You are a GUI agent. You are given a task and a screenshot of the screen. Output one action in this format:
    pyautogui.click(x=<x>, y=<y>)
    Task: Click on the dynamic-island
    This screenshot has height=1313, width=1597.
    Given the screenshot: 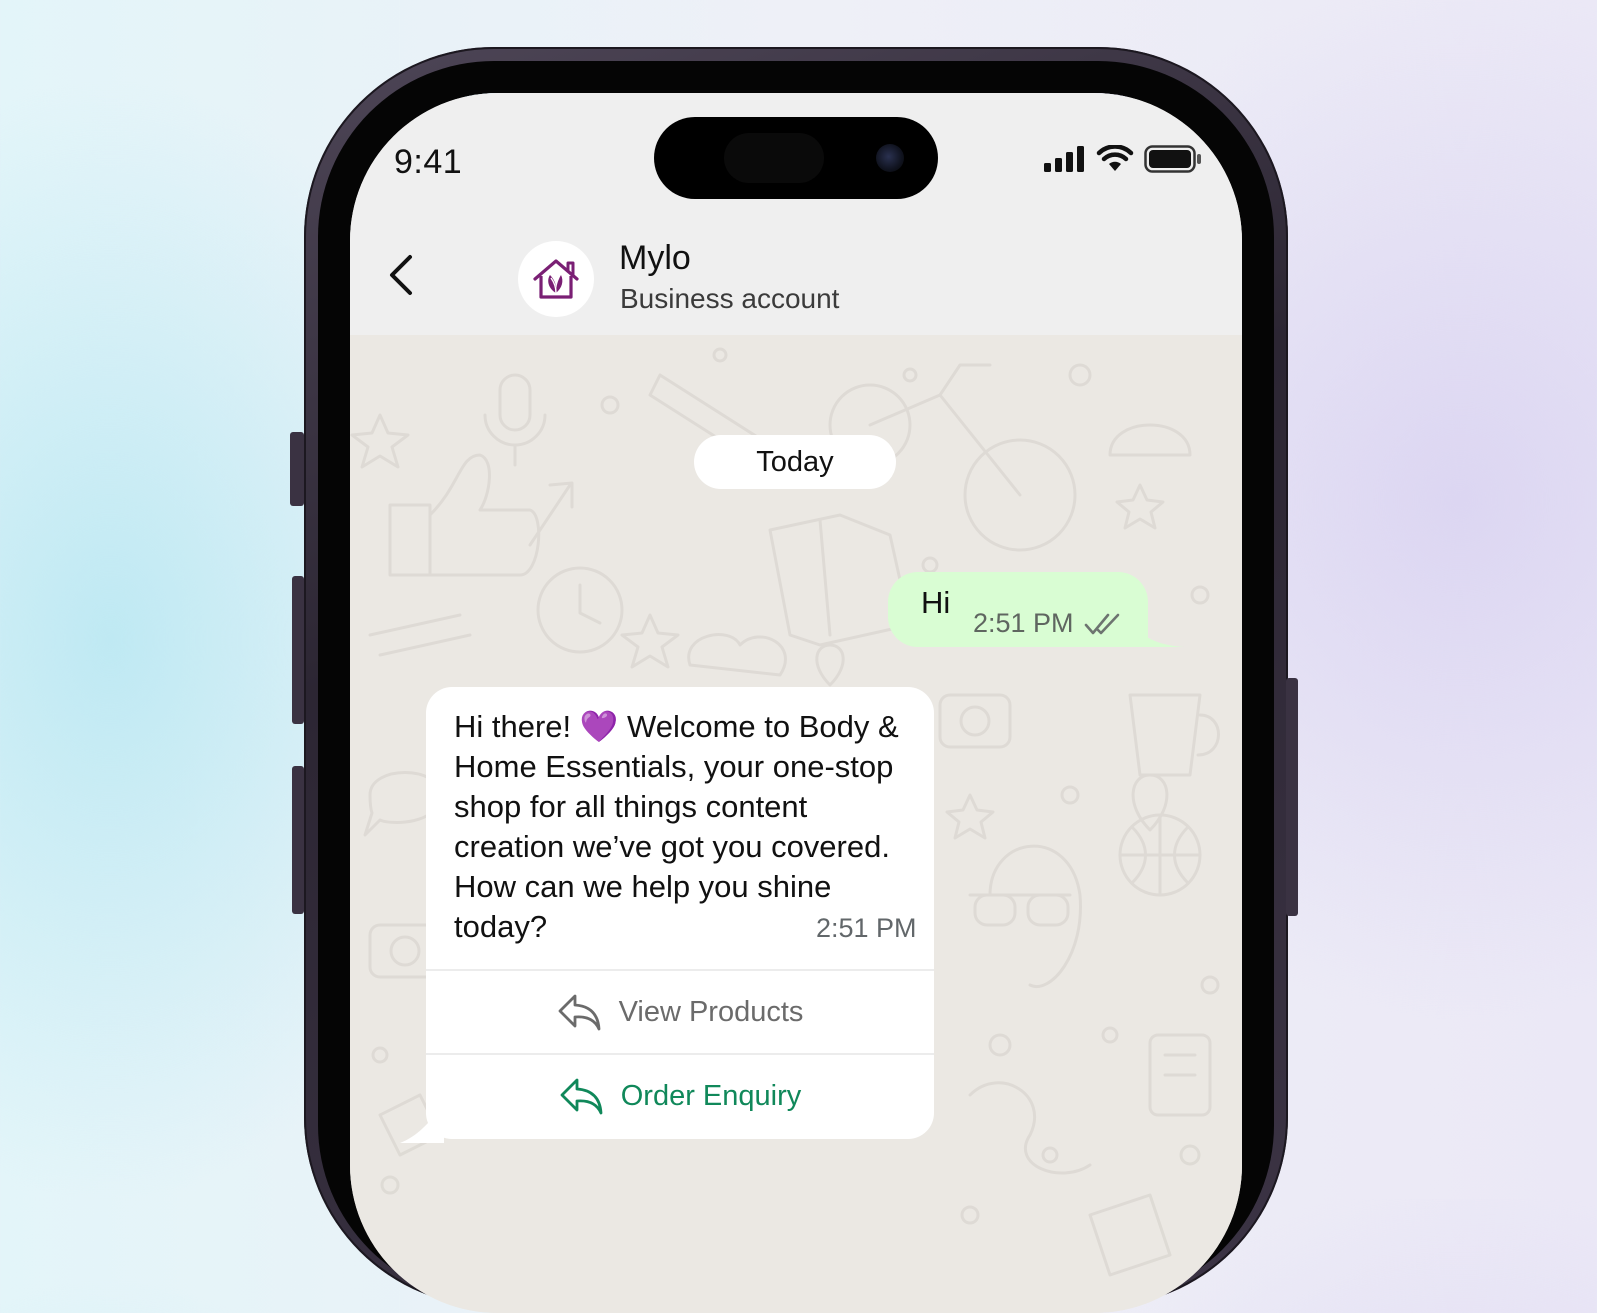 What is the action you would take?
    pyautogui.click(x=796, y=158)
    